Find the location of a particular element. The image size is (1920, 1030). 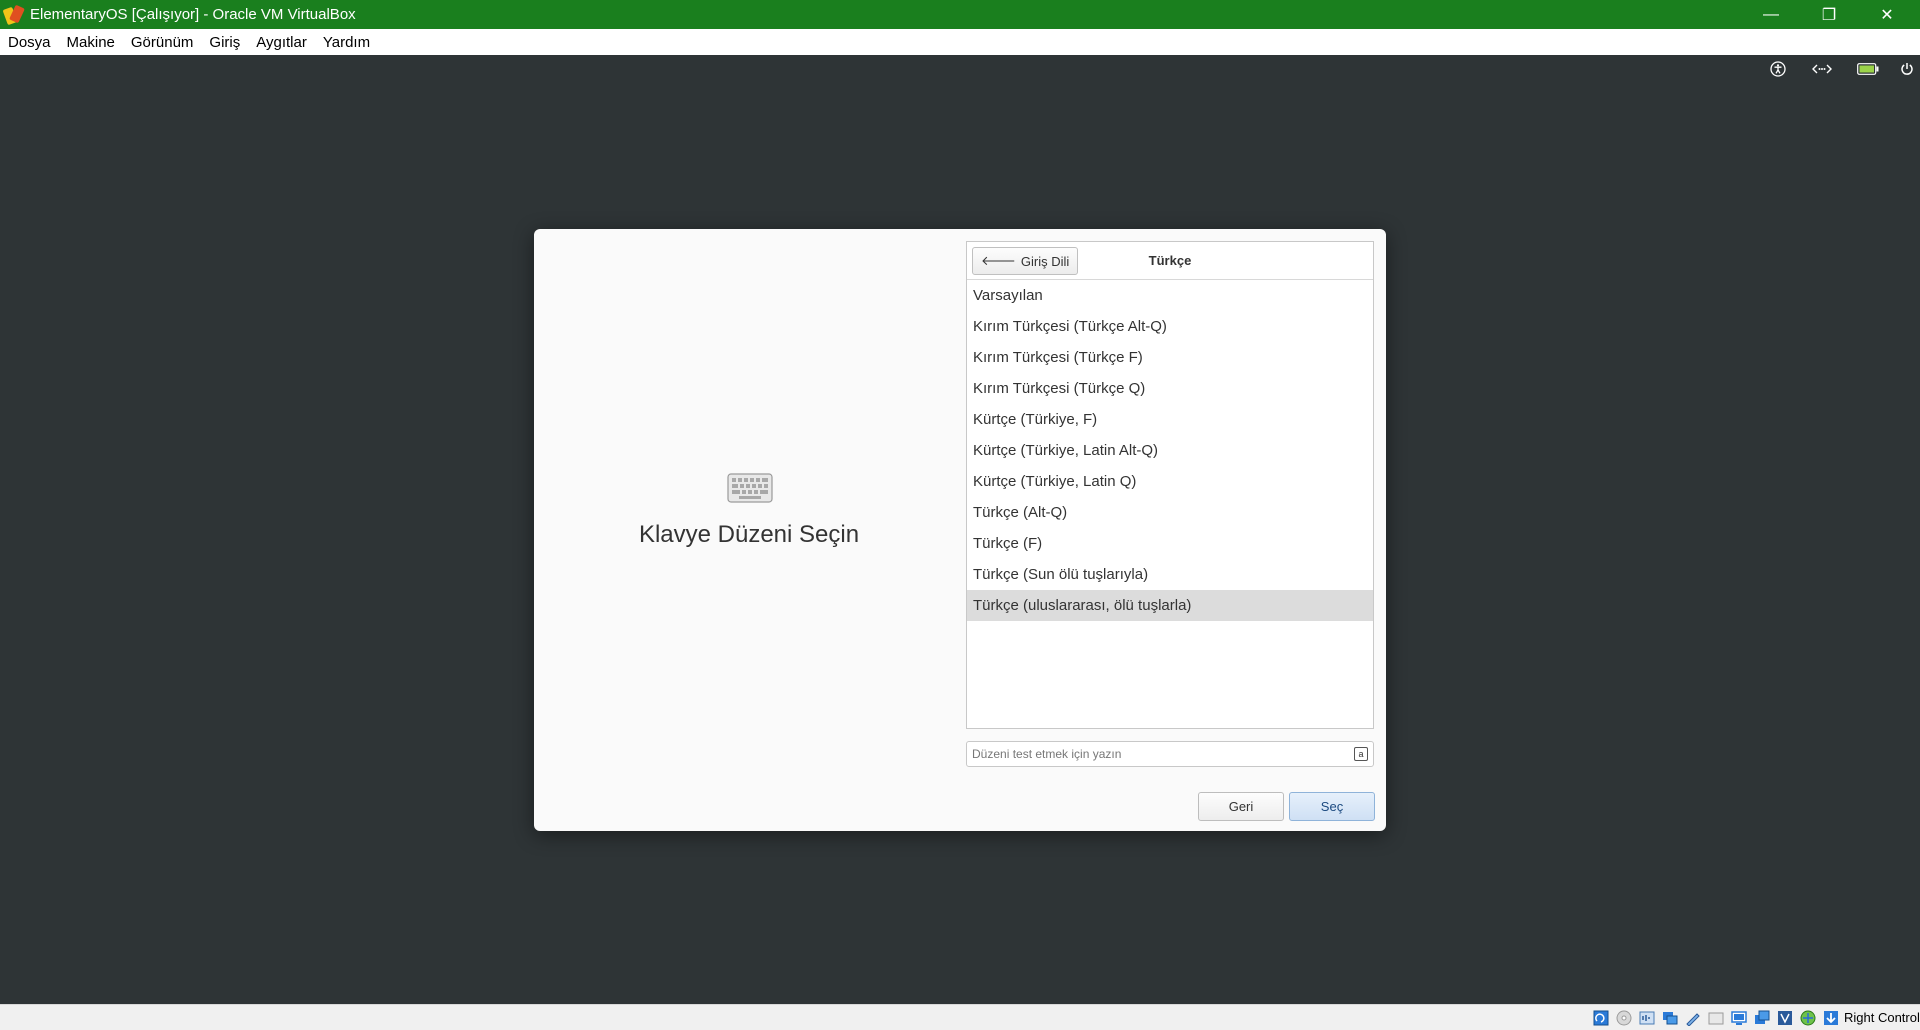

layout-test-input is located at coordinates (1170, 754).